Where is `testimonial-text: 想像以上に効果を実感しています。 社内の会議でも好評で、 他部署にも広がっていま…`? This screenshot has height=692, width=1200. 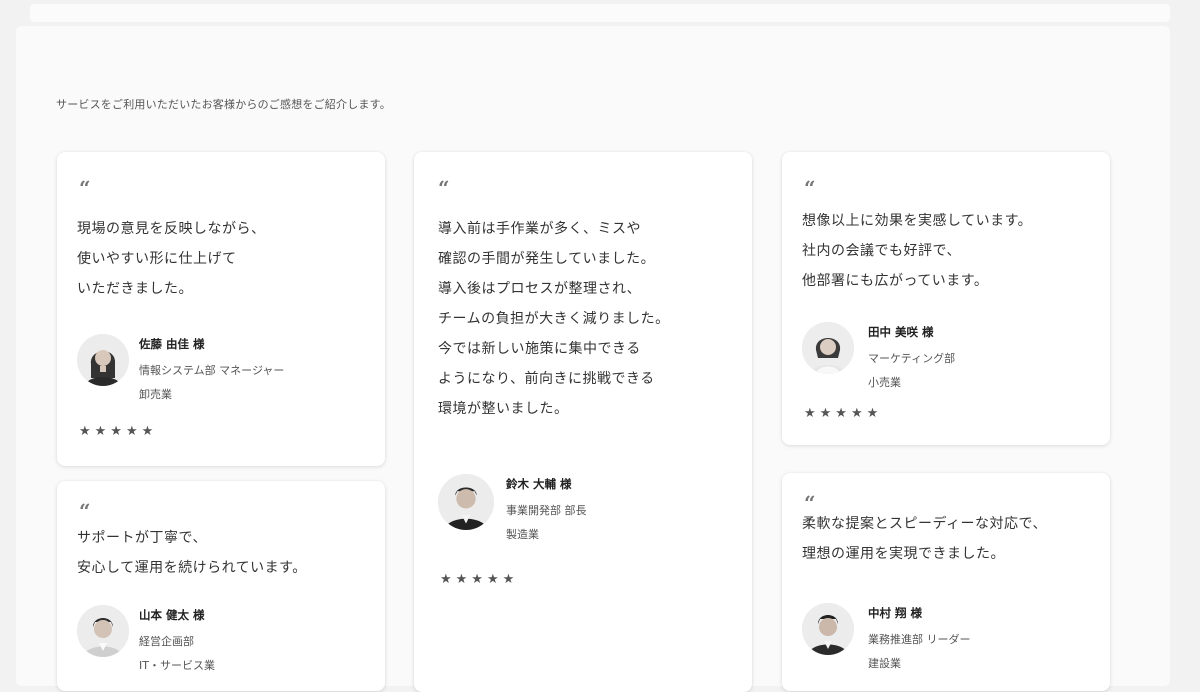 testimonial-text: 想像以上に効果を実感しています。 社内の会議でも好評で、 他部署にも広がっていま… is located at coordinates (917, 251).